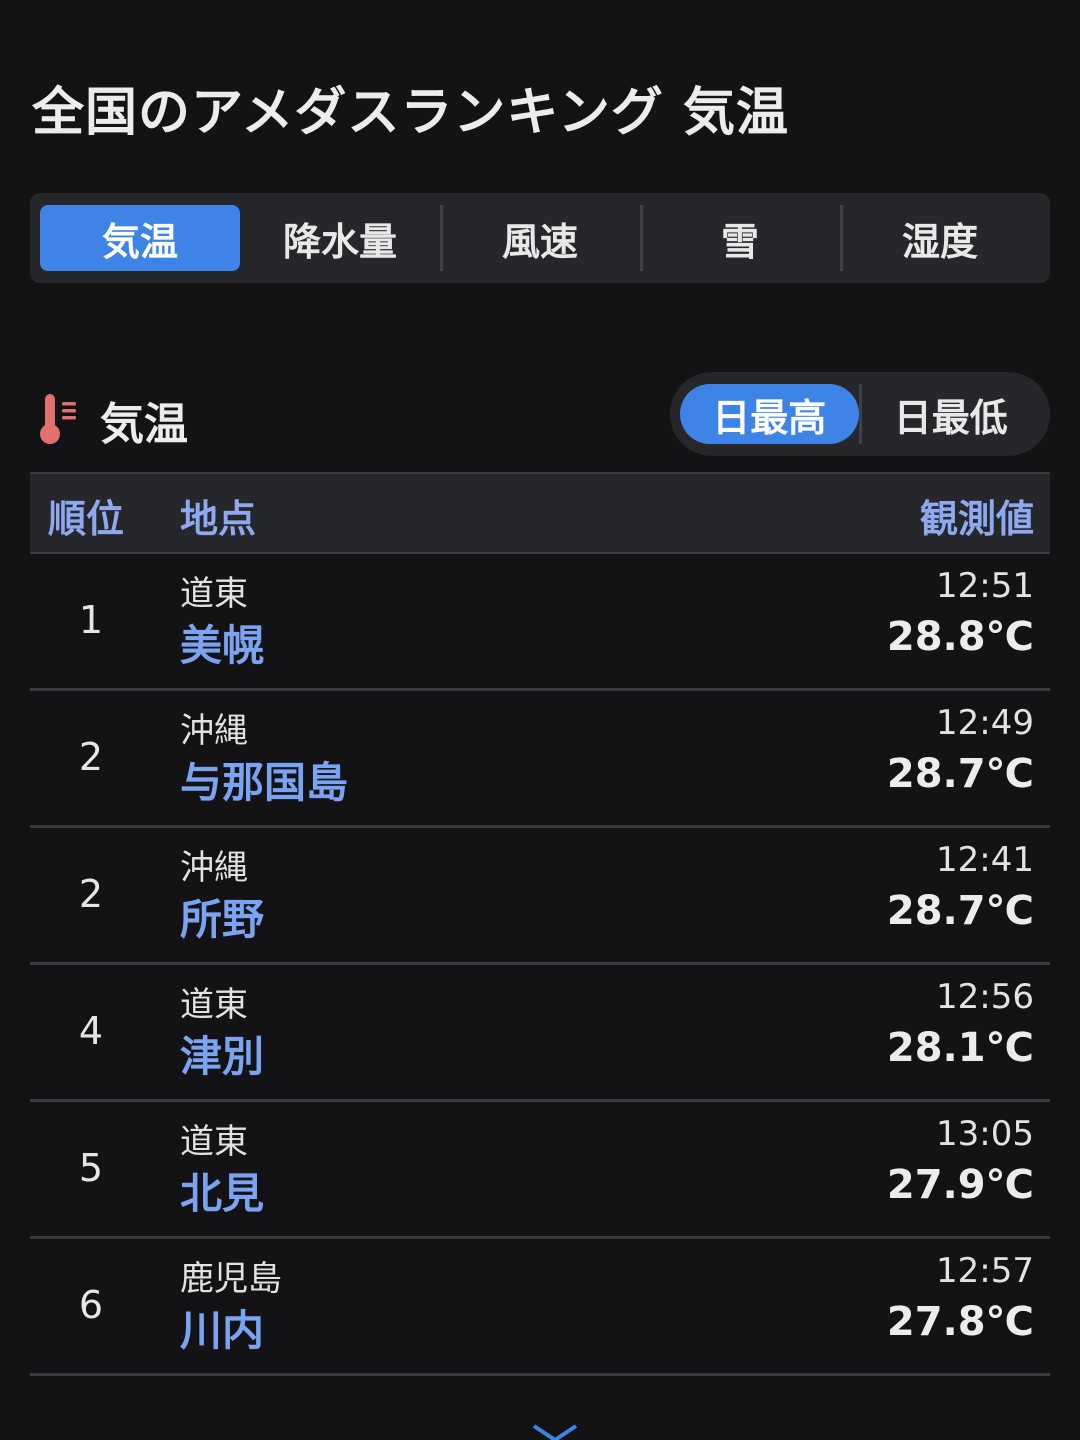 This screenshot has height=1440, width=1080. What do you see at coordinates (860, 414) in the screenshot?
I see `max-min-toggle: 日最高 日最低` at bounding box center [860, 414].